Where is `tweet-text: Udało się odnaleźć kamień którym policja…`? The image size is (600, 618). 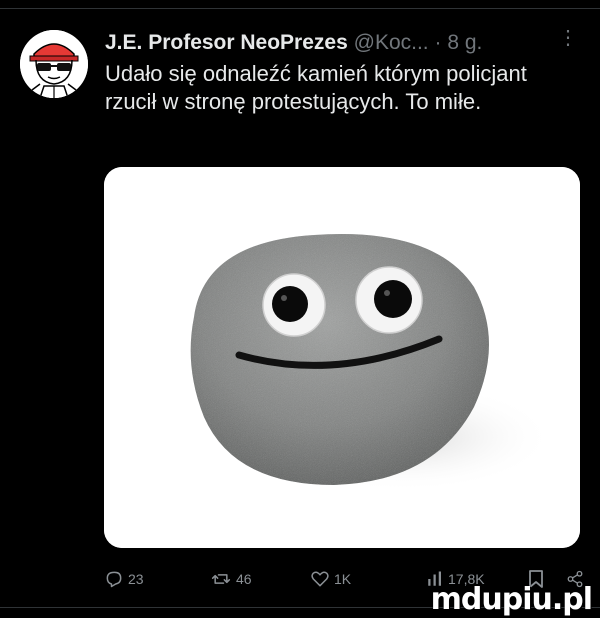
tweet-text: Udało się odnaleźć kamień którym policja… is located at coordinates (316, 87).